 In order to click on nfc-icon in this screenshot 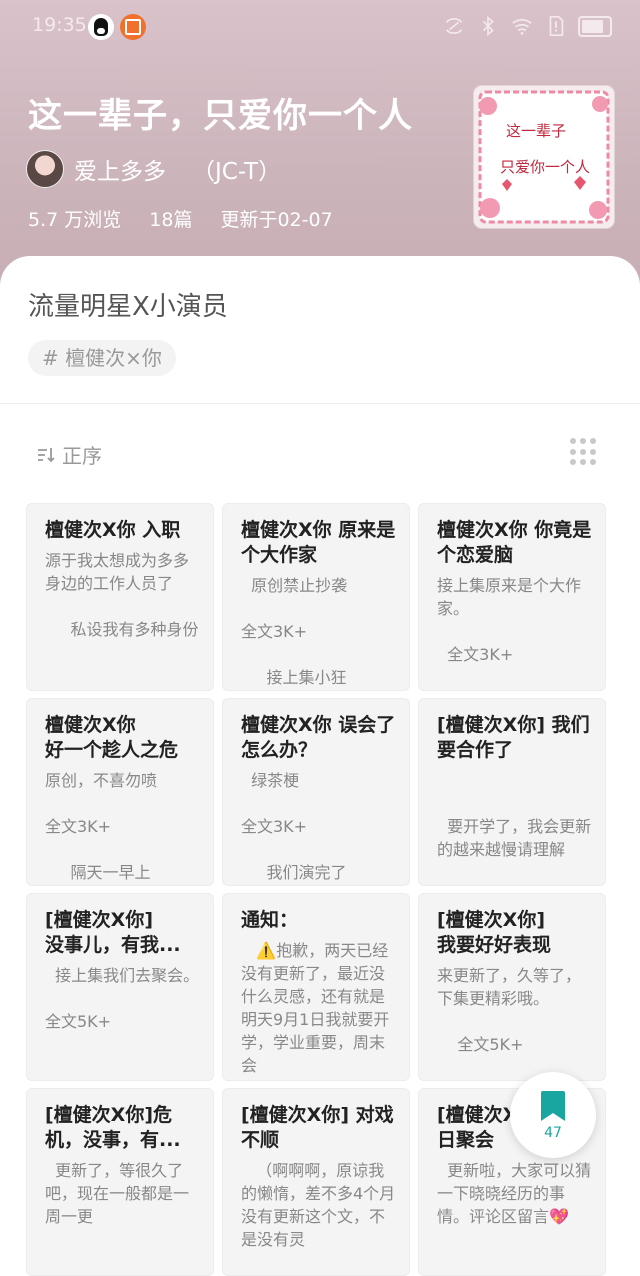, I will do `click(454, 26)`.